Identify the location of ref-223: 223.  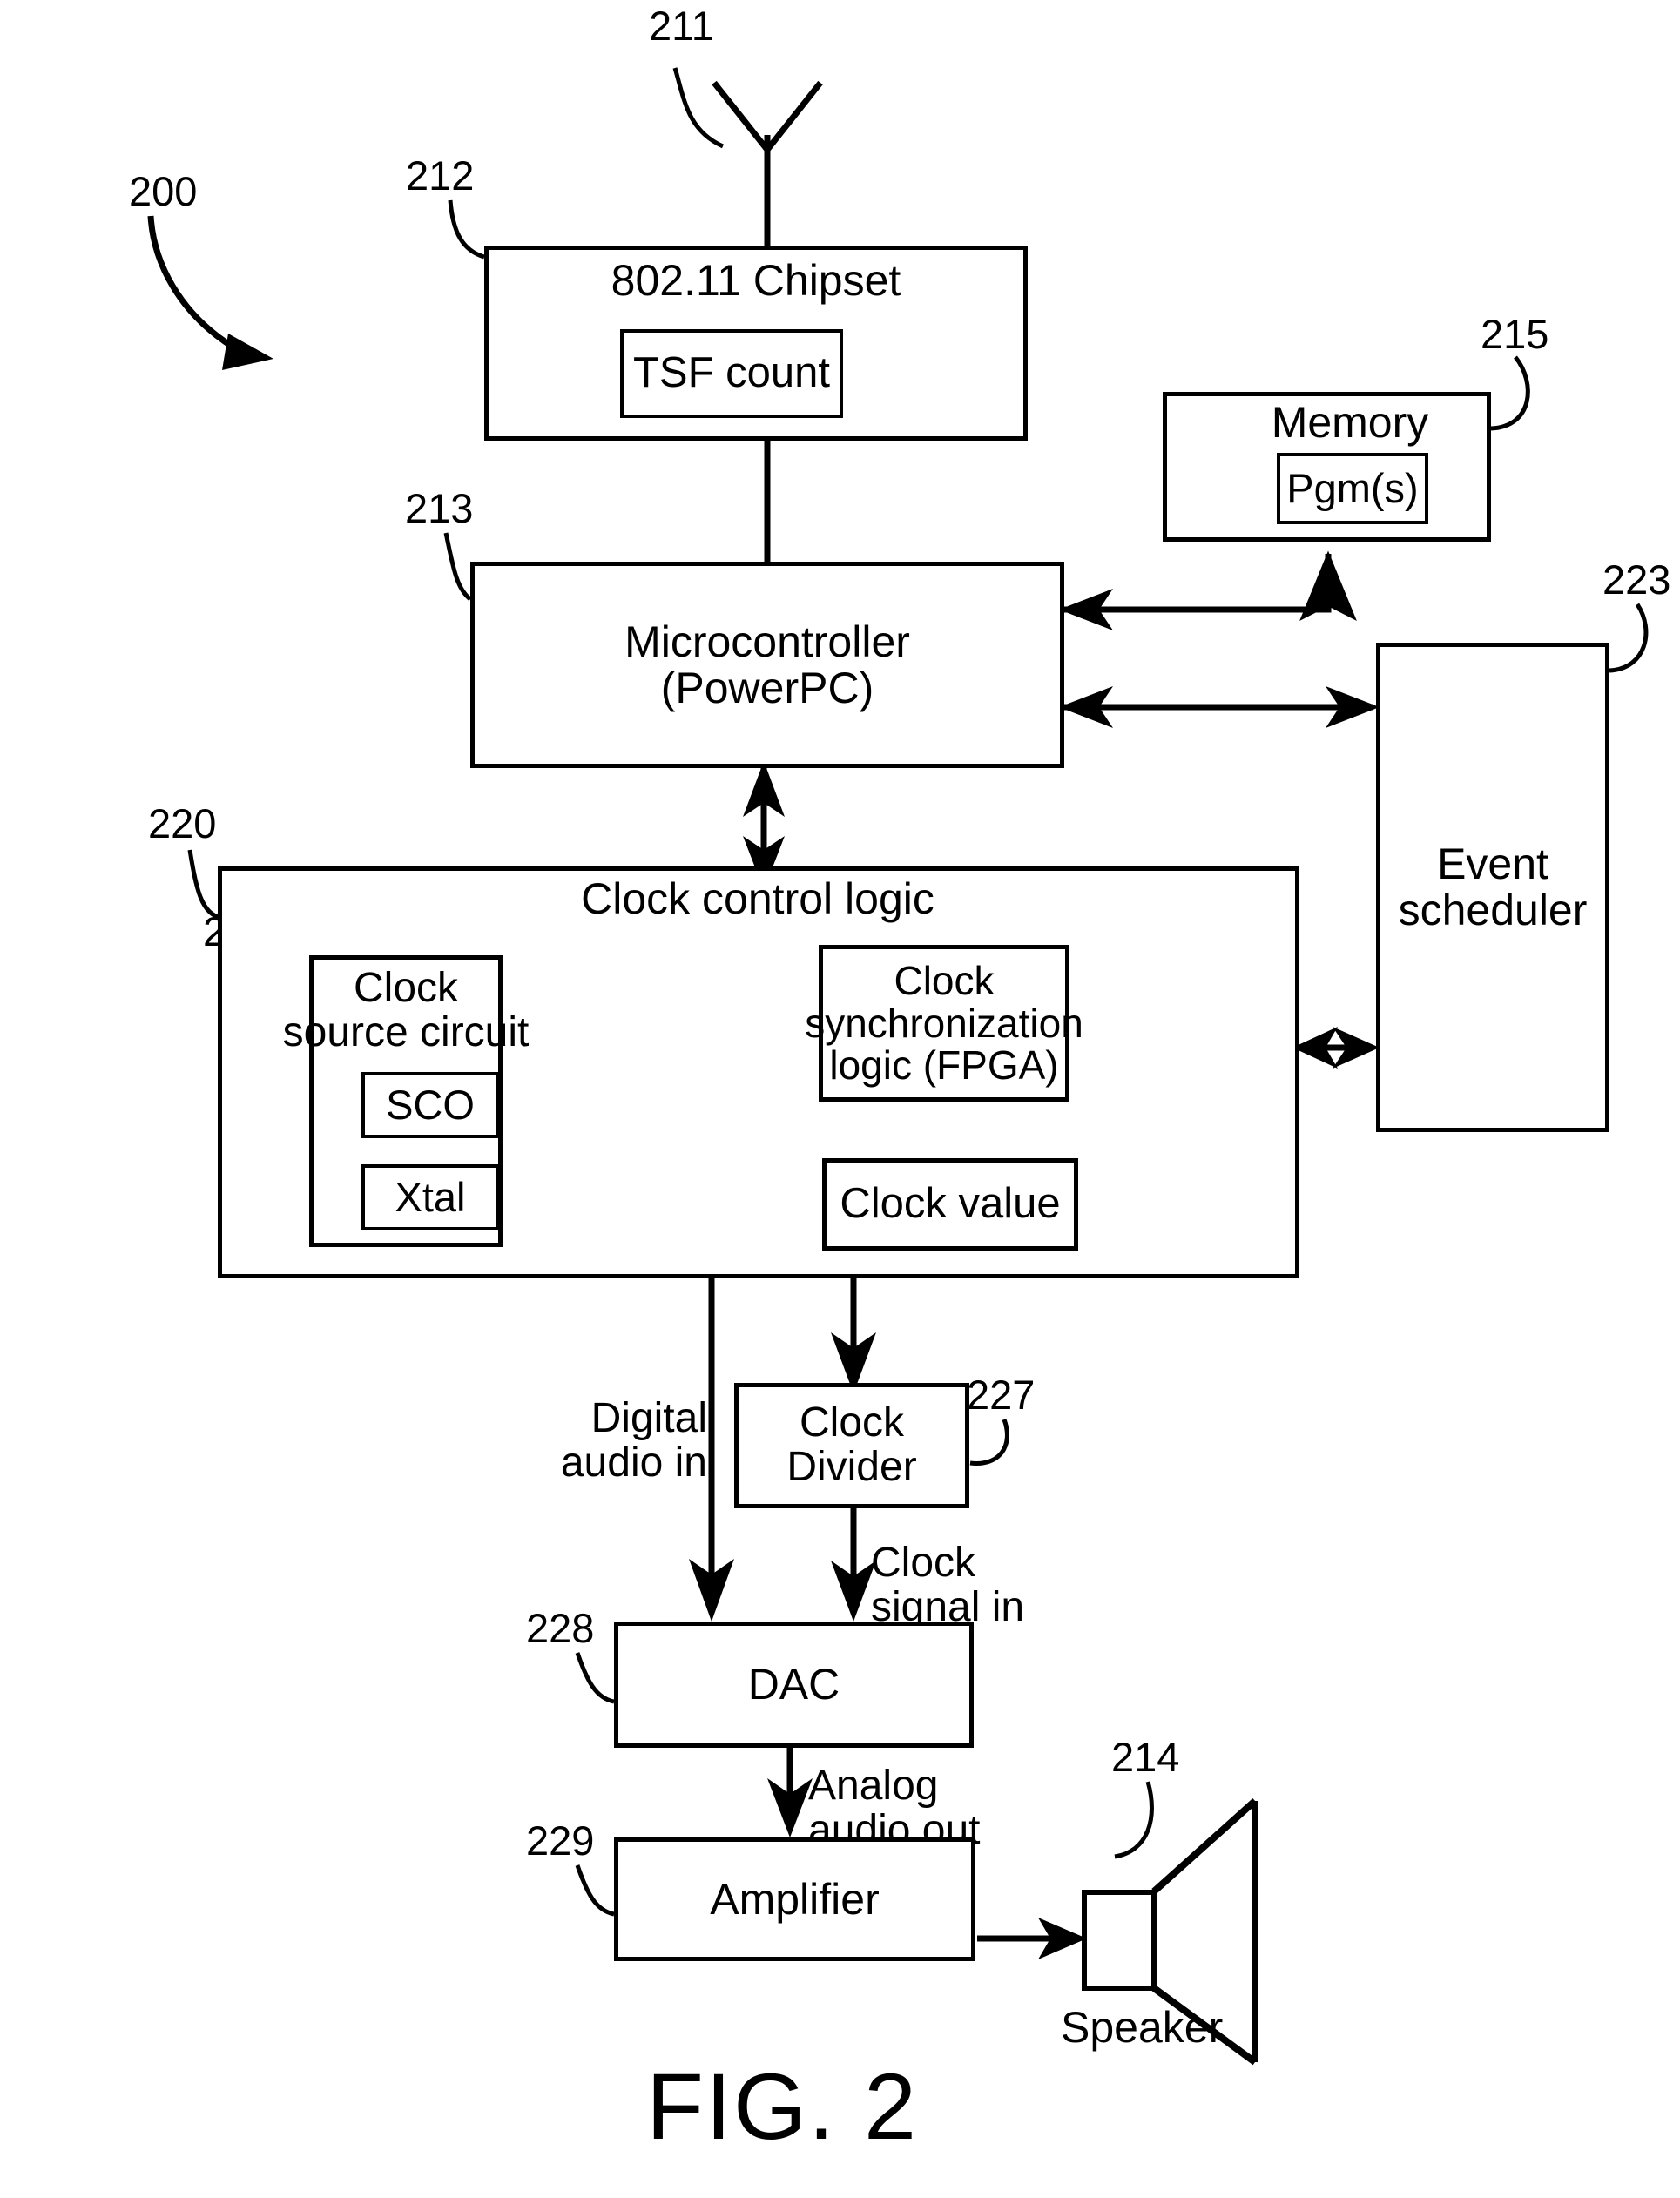
(1636, 580).